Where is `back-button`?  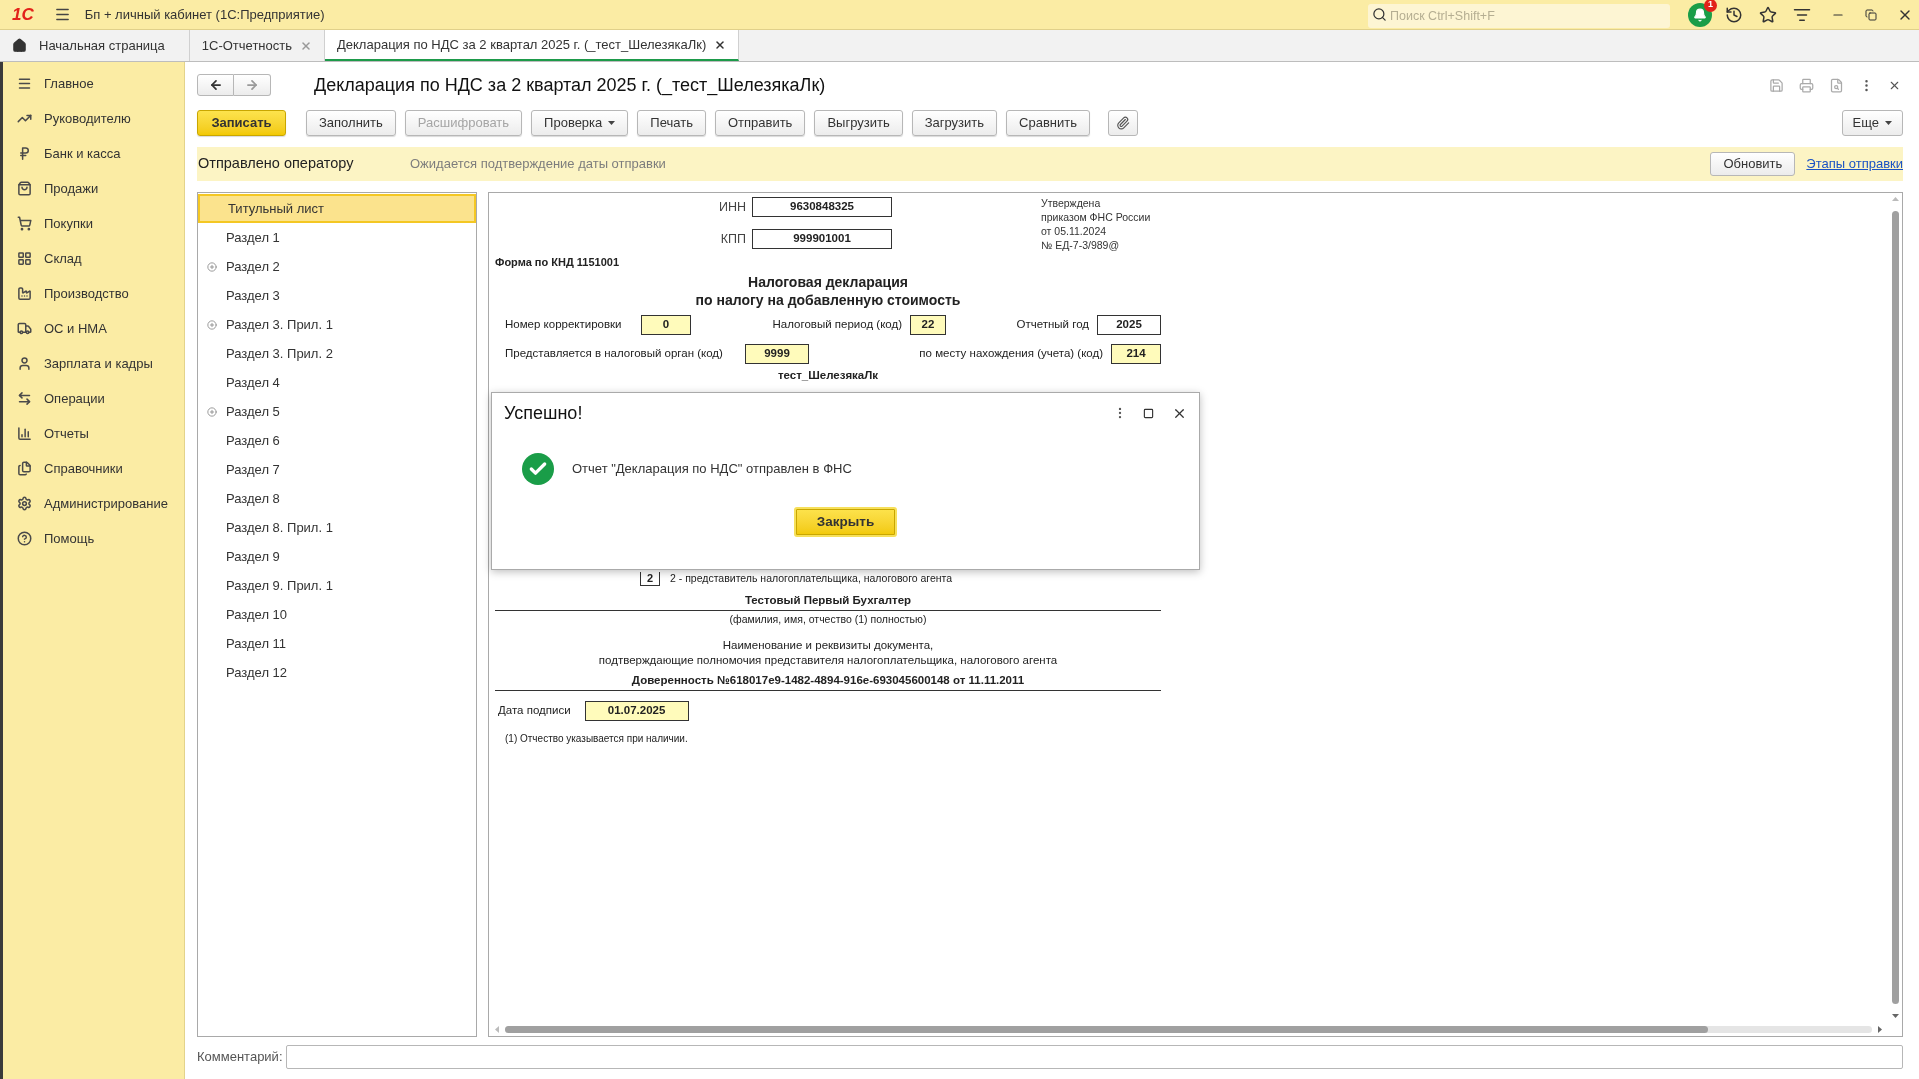
back-button is located at coordinates (215, 85).